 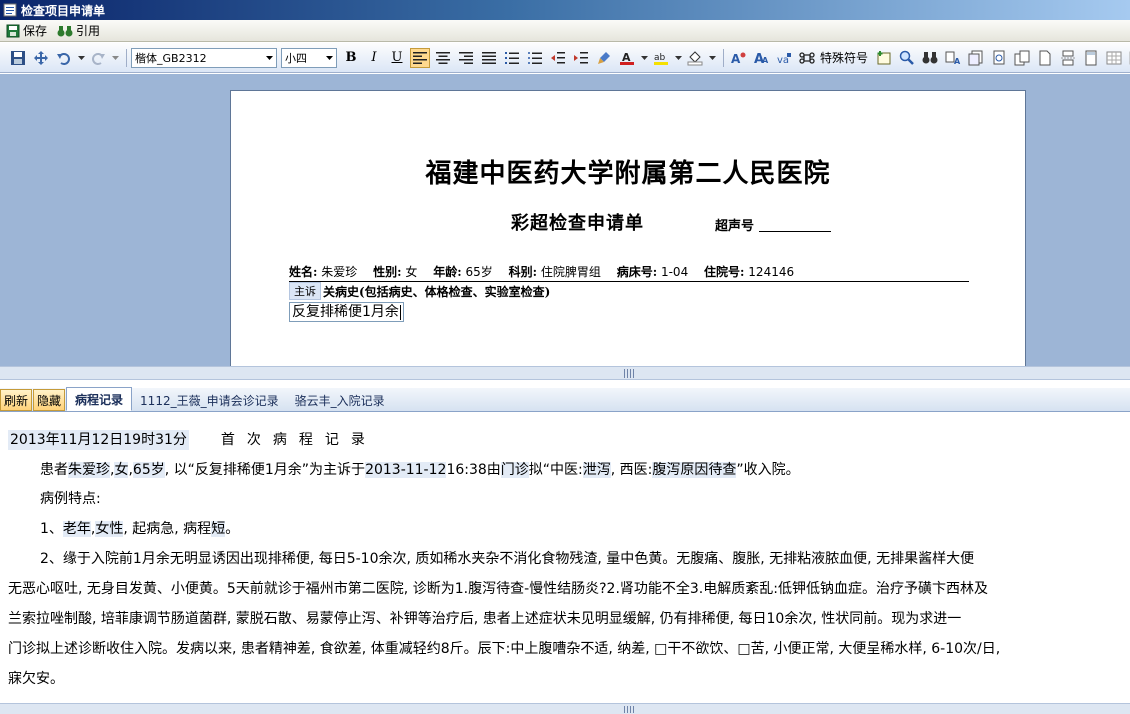 I want to click on tab-progress-note: 病程记录, so click(x=99, y=399).